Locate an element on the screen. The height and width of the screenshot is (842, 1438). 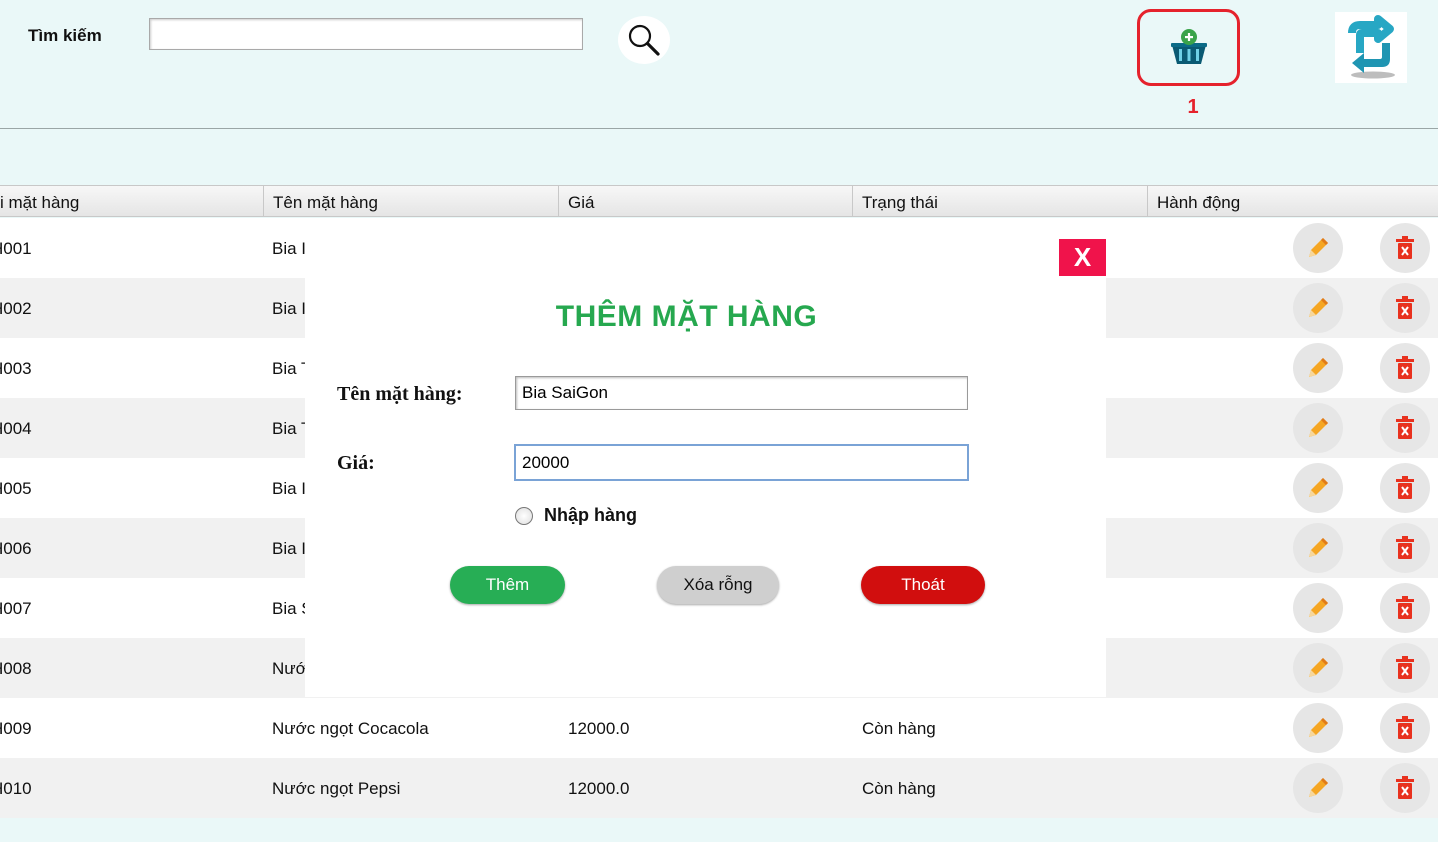
add-button: Thêm is located at coordinates (507, 585).